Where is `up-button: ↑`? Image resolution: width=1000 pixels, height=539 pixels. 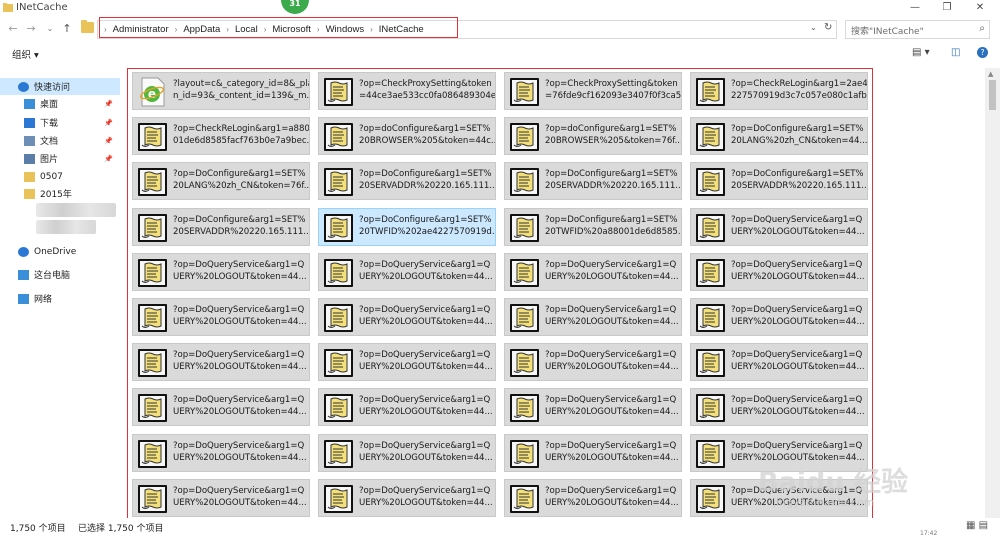 up-button: ↑ is located at coordinates (67, 29).